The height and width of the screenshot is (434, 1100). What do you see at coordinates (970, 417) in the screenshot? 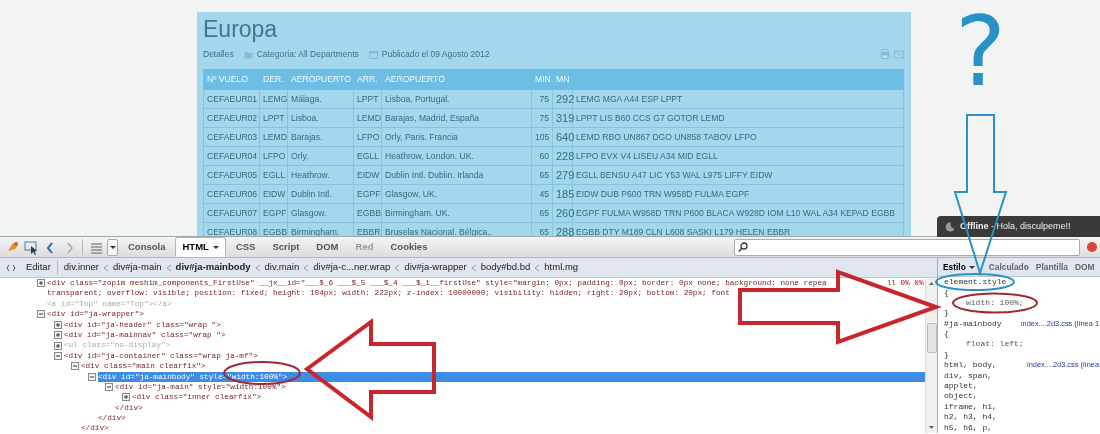
I see `css-selector: h2, h3, h4,` at bounding box center [970, 417].